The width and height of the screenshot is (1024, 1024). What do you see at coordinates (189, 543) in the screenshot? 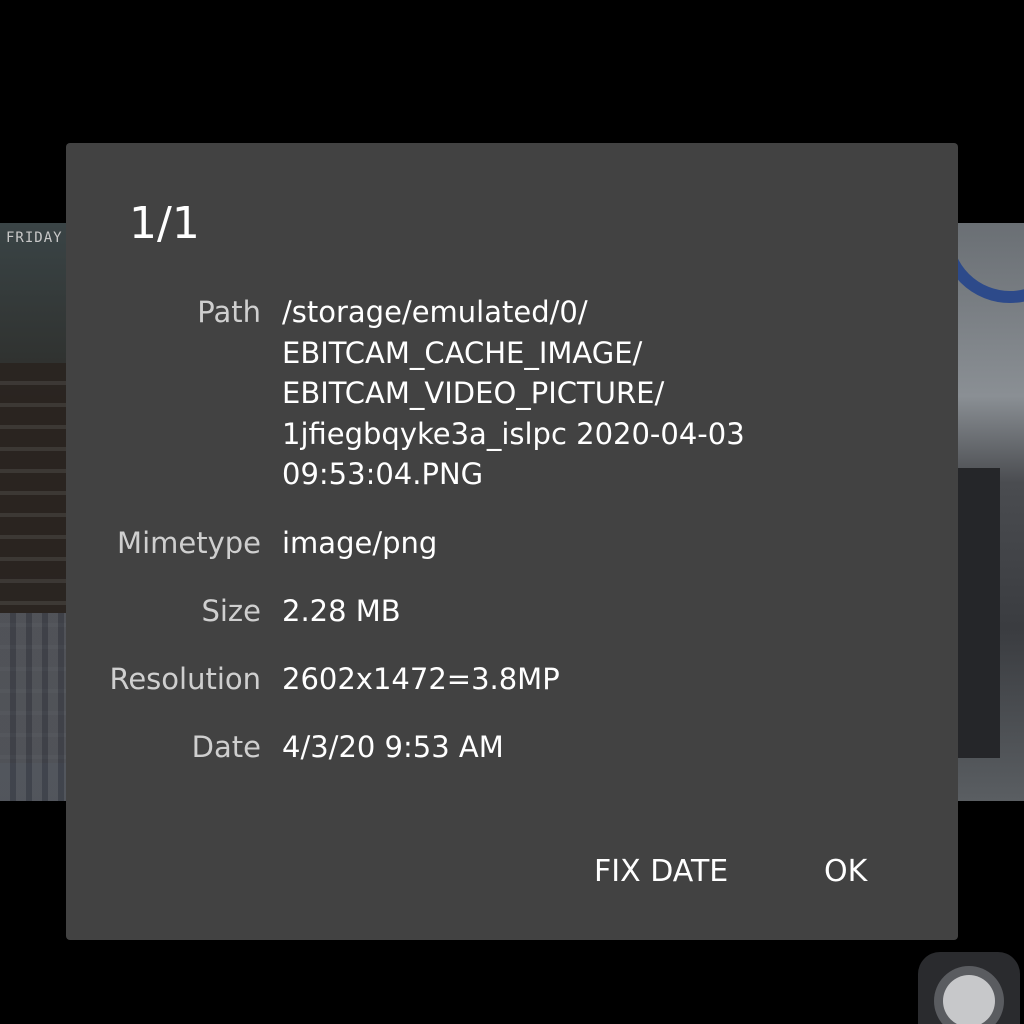
I see `mimetype-label: Mimetype` at bounding box center [189, 543].